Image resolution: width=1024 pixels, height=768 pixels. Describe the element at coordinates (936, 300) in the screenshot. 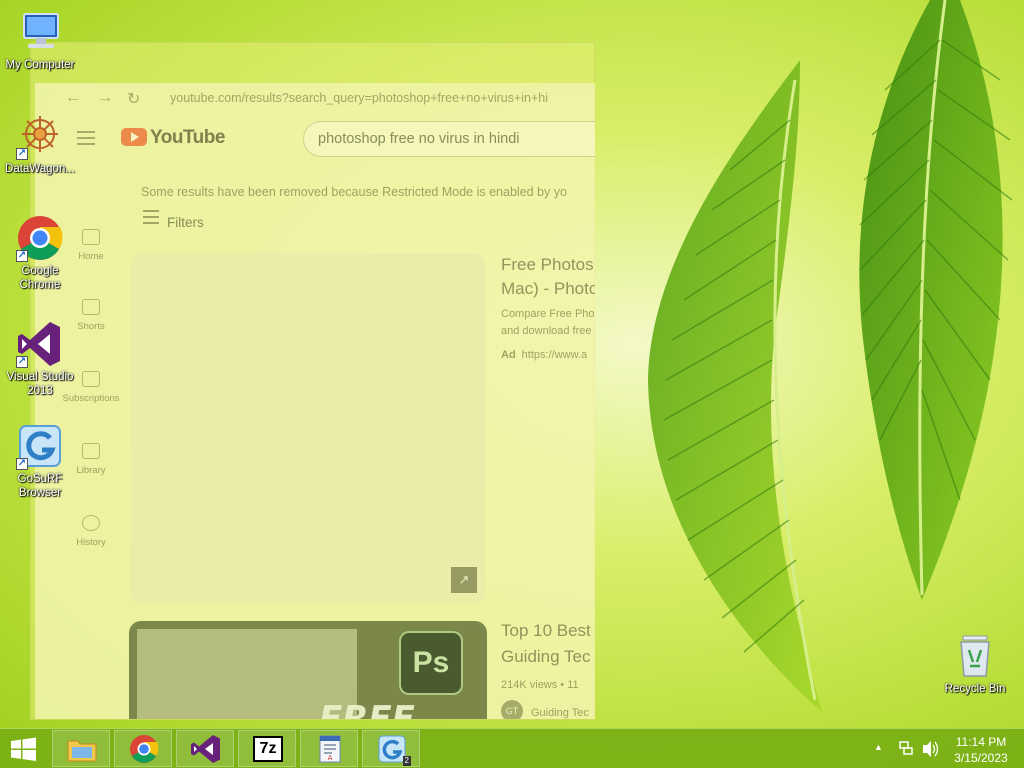

I see `right-leaf-frond` at that location.